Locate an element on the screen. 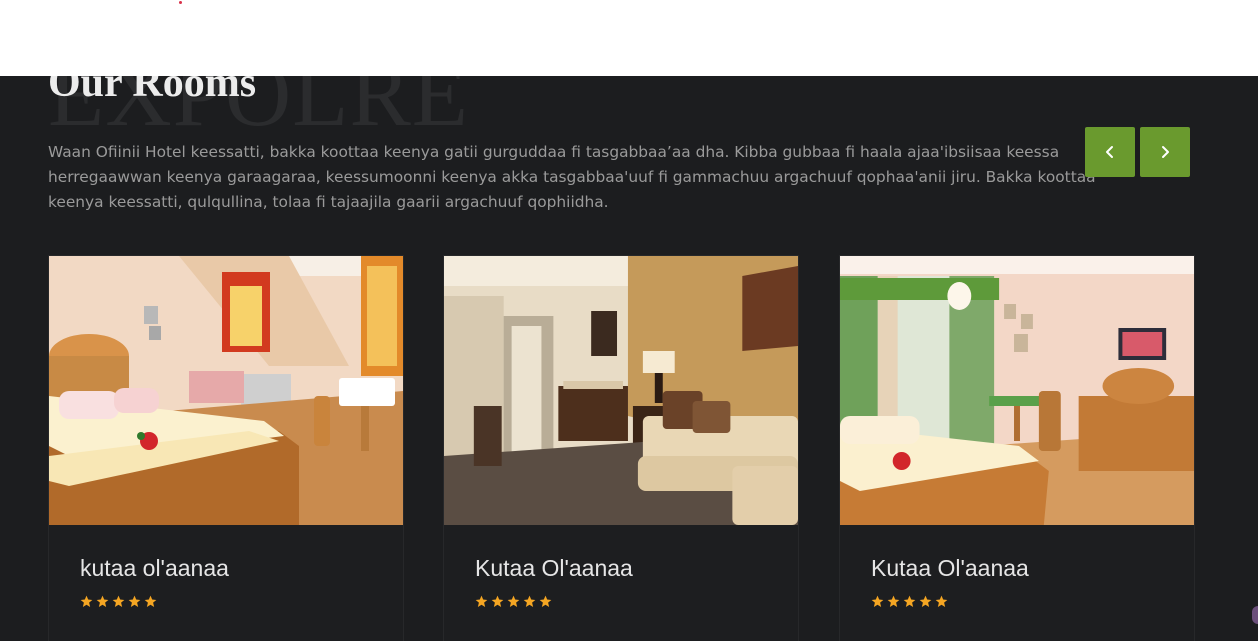 The width and height of the screenshot is (1258, 641). suite-photo-icon is located at coordinates (621, 390).